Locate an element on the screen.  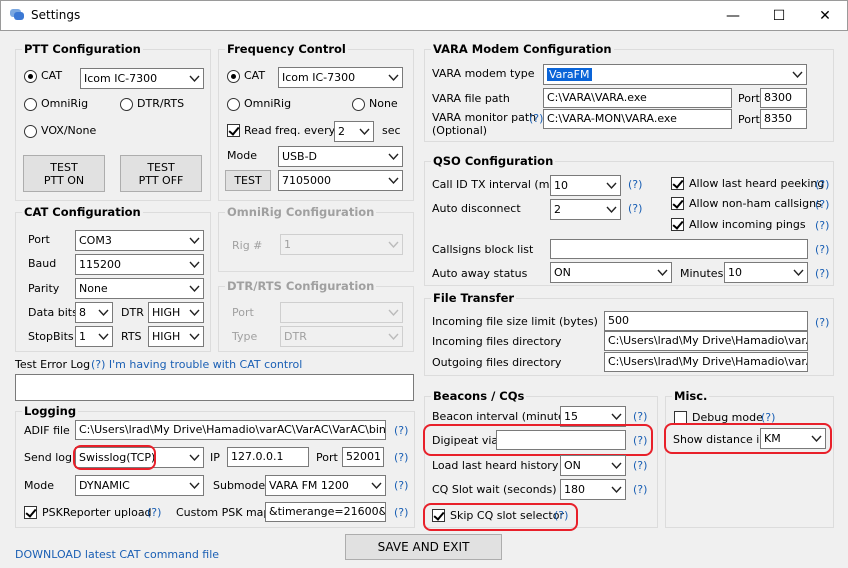
cat-databits-select: 8 is located at coordinates (94, 312).